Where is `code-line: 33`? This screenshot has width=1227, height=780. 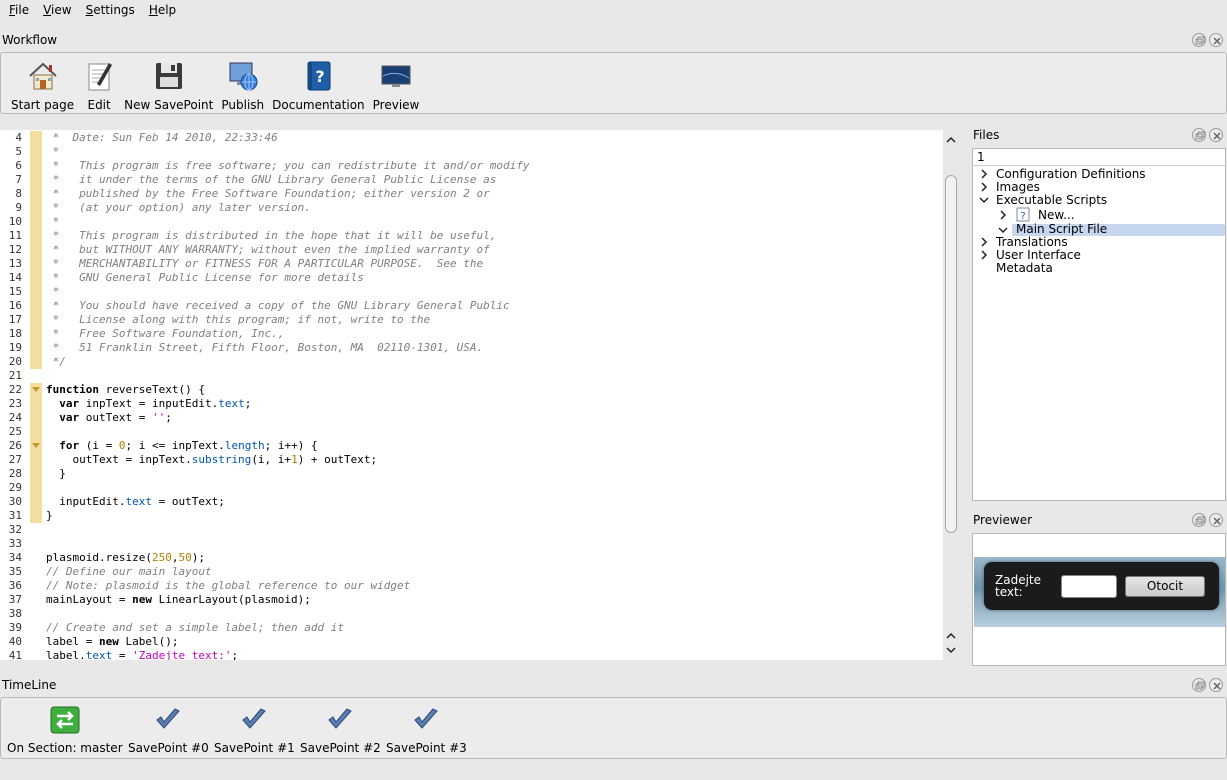
code-line: 33 is located at coordinates (471, 544).